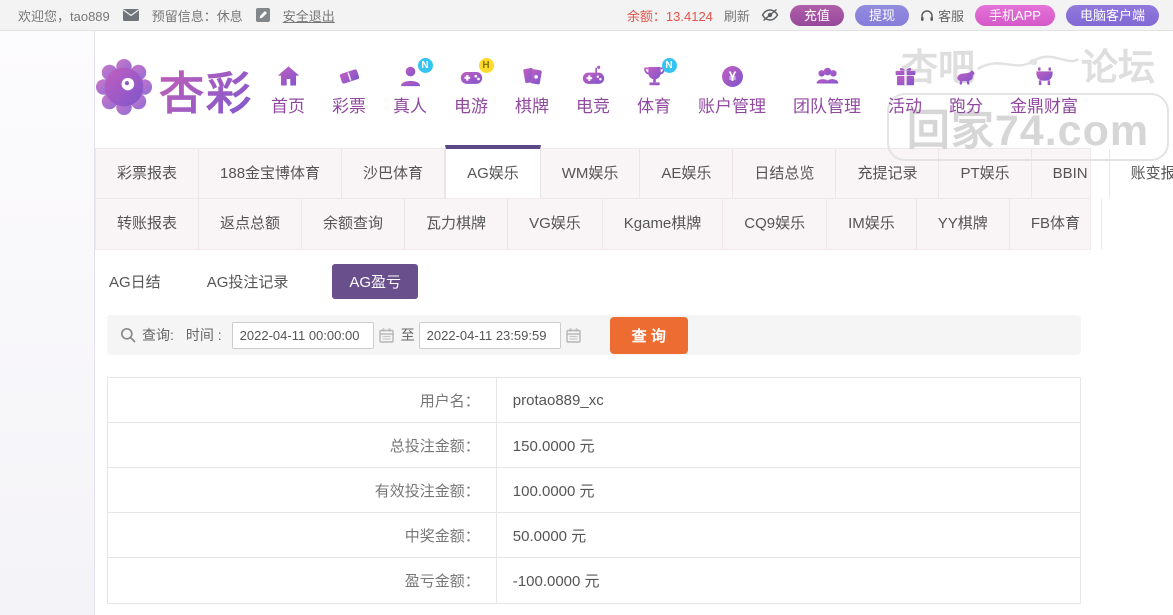  I want to click on tab-yy-cards: YY棋牌, so click(963, 224).